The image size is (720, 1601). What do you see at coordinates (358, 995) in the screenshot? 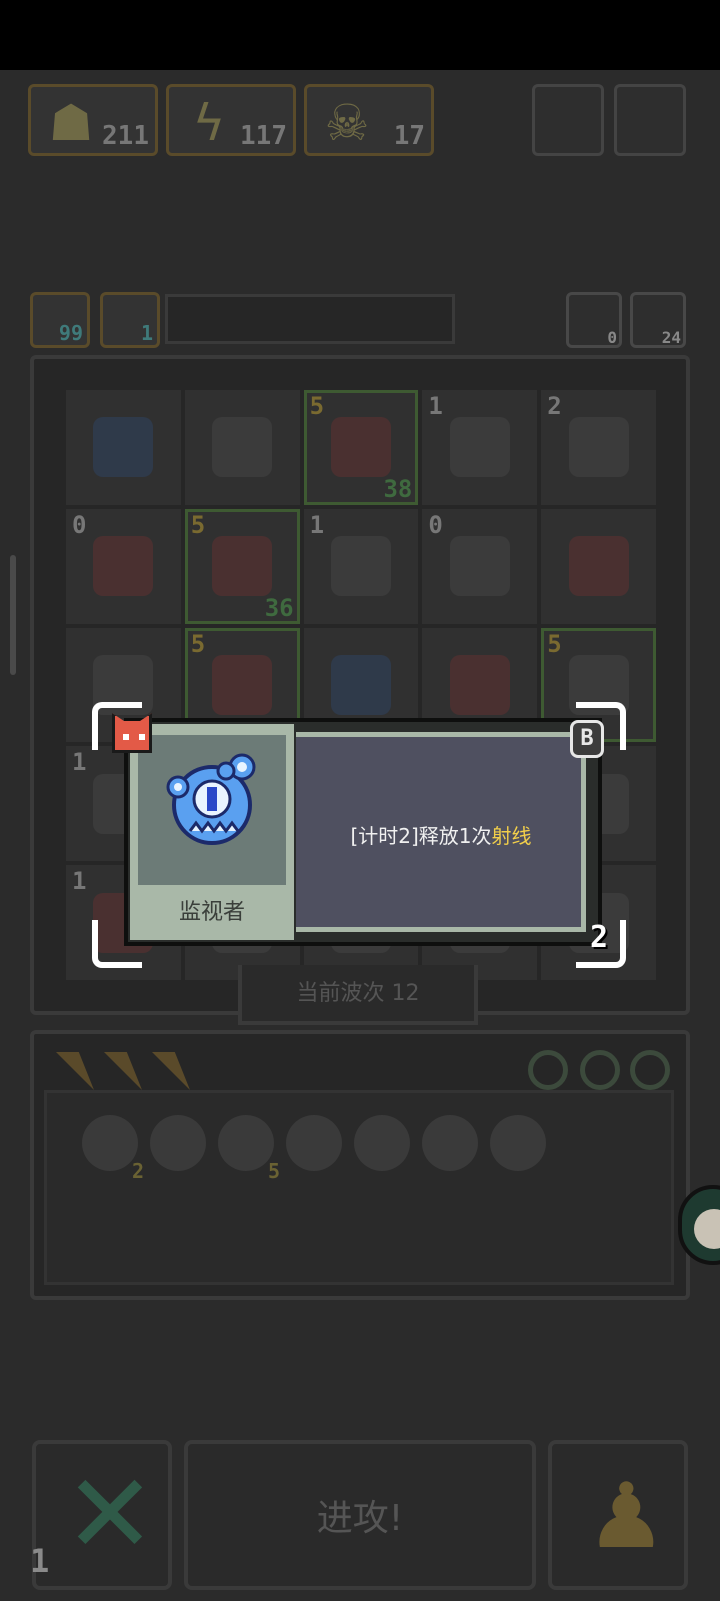
I see `wave-indicator: 当前波次 12` at bounding box center [358, 995].